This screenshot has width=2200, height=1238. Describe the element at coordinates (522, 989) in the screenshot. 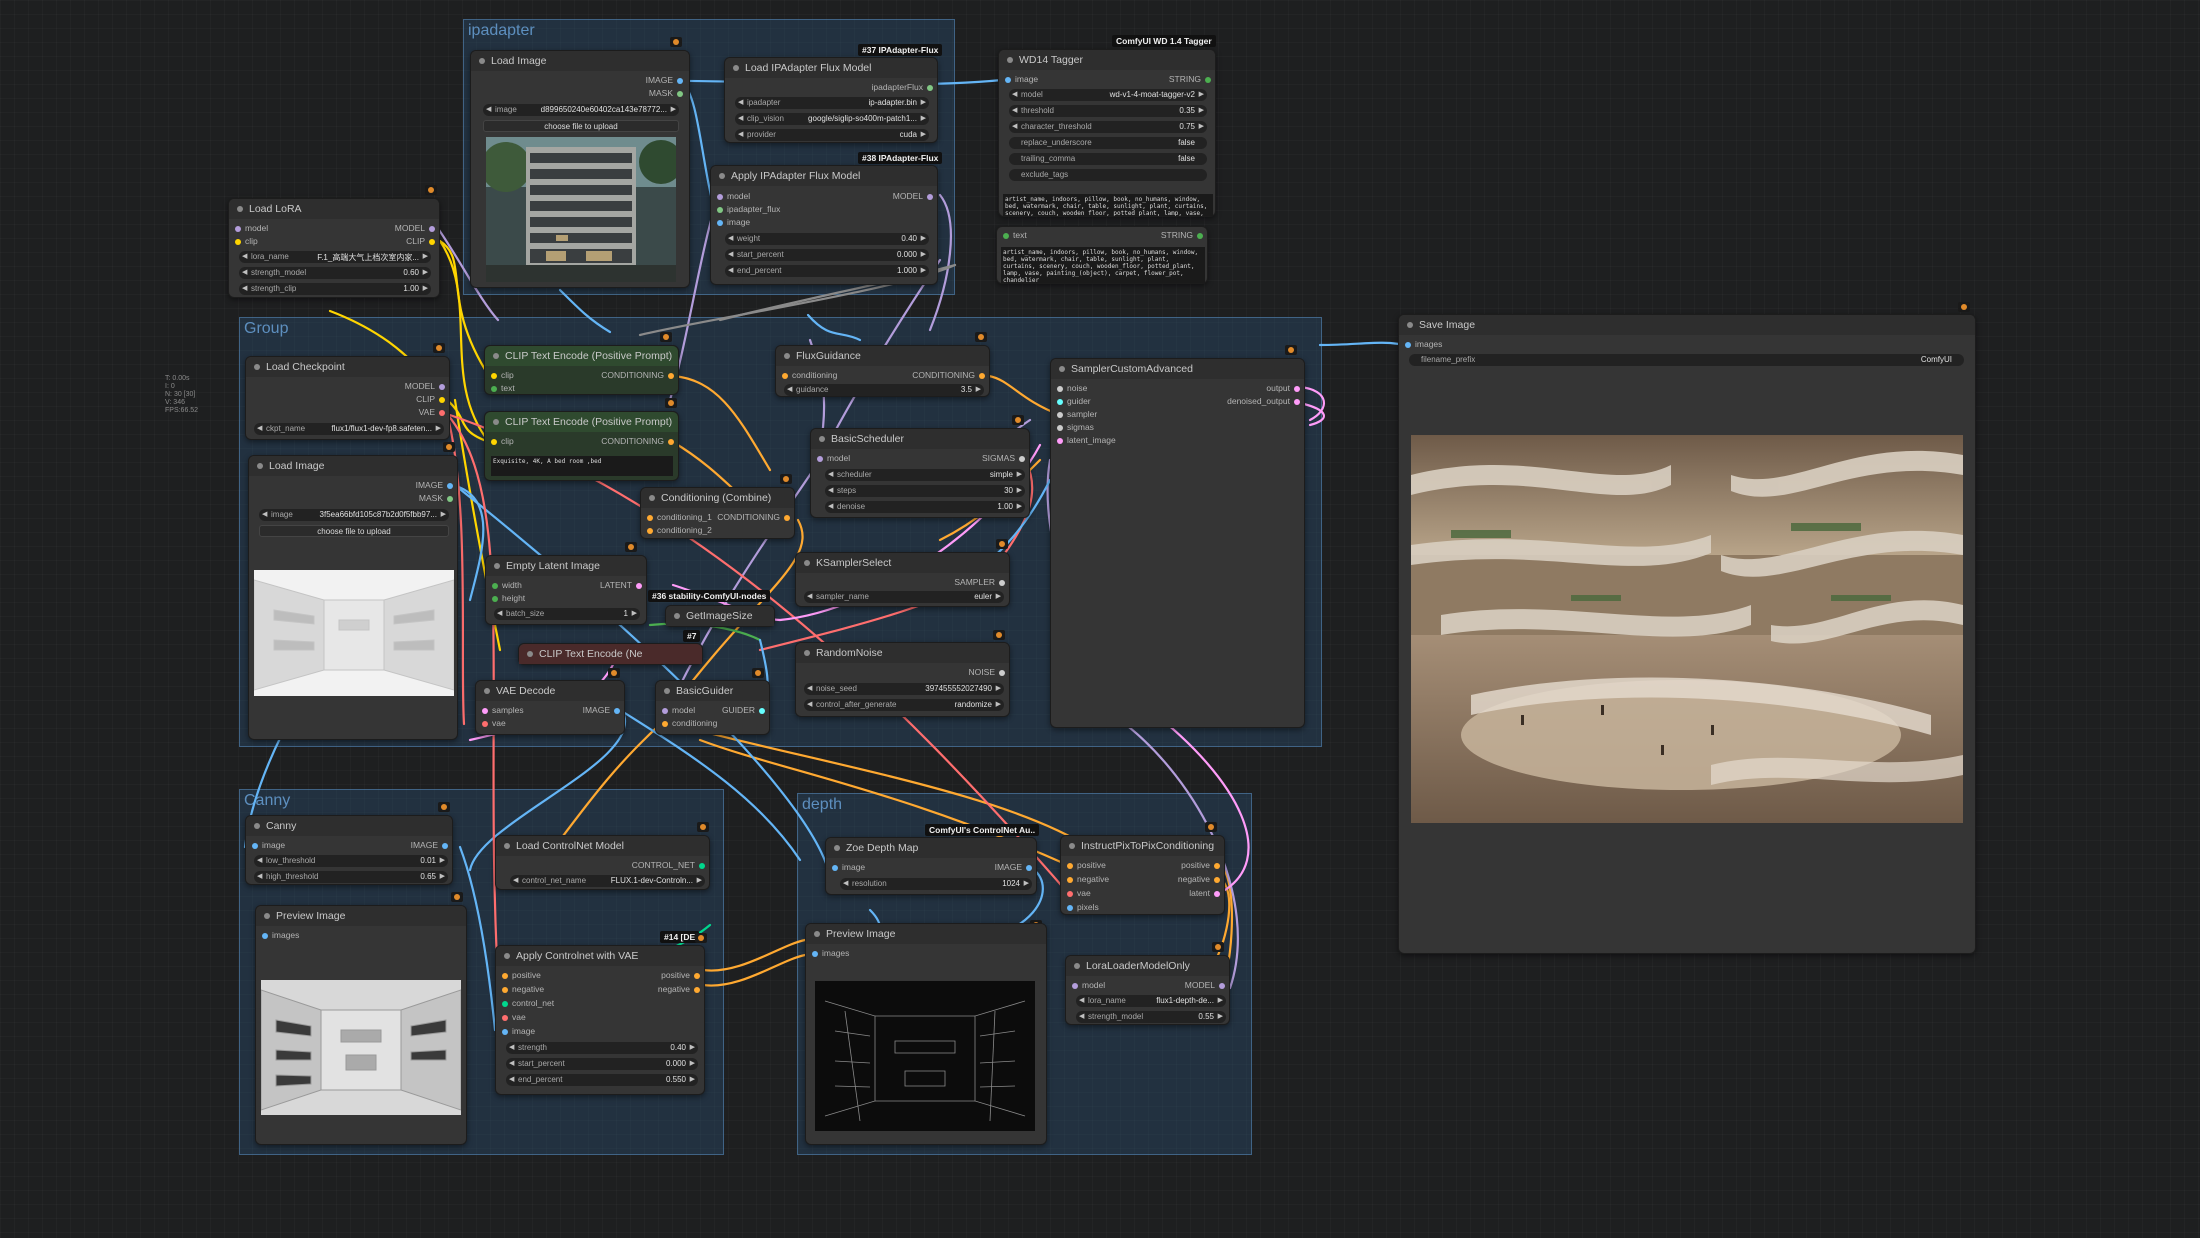

I see `input-negative: negative` at that location.